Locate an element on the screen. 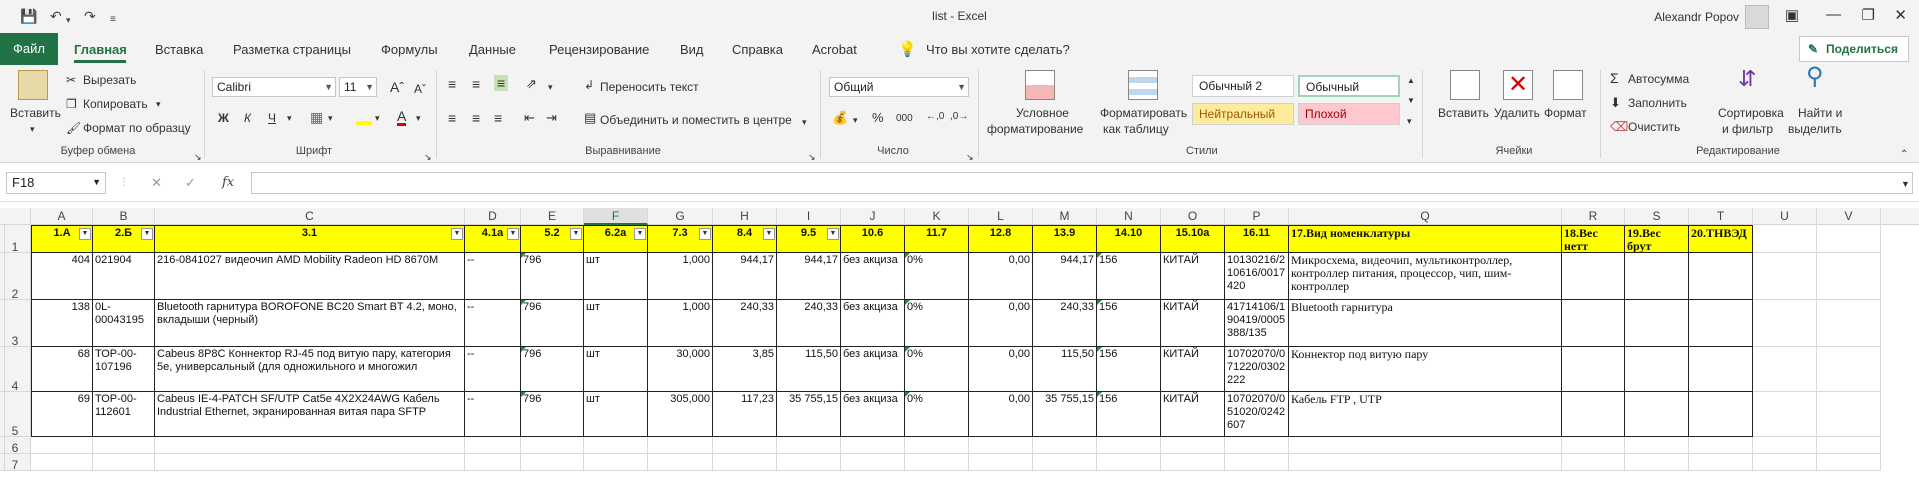 The image size is (1919, 478). column-header-h: H is located at coordinates (745, 216).